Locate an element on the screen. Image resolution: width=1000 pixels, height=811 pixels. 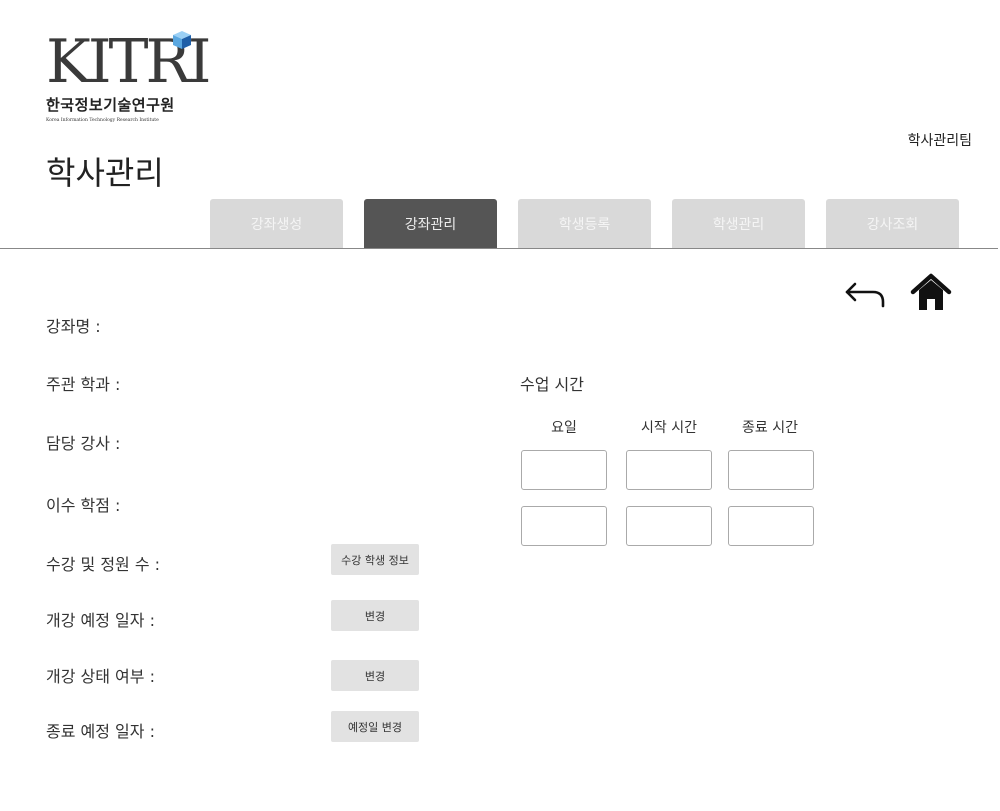
enrollment-label: 수강 및 정원 수 : is located at coordinates (103, 564).